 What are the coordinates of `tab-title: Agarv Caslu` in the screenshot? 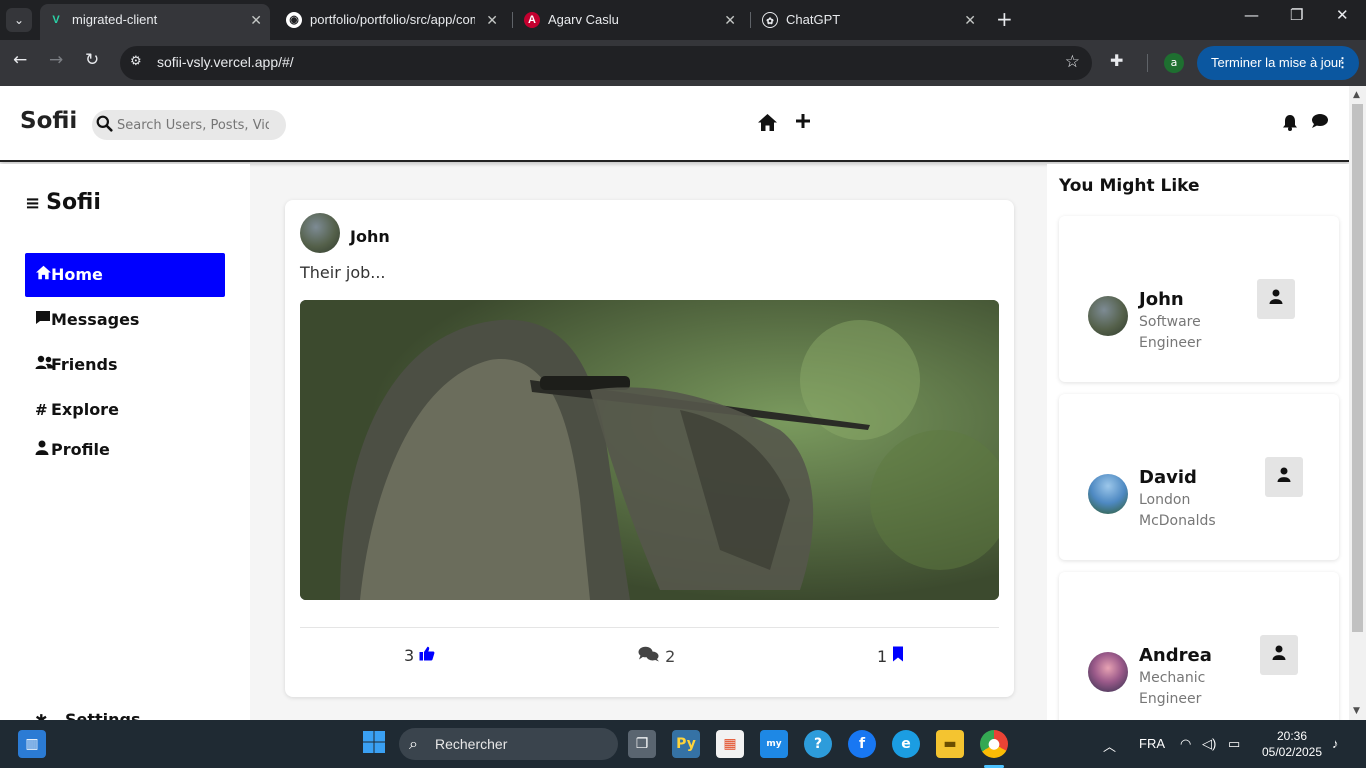 It's located at (583, 19).